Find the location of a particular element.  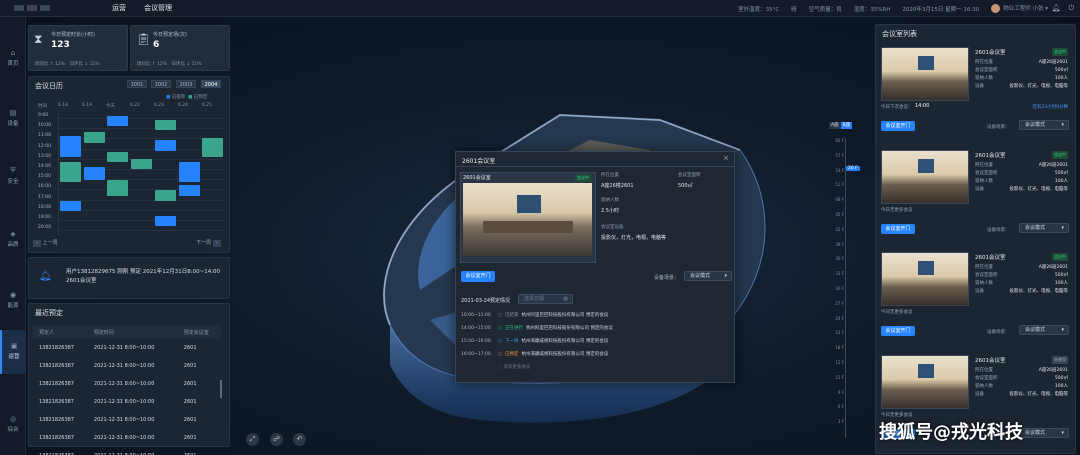

prev-week-button: ‹ 上一周 is located at coordinates (45, 243).